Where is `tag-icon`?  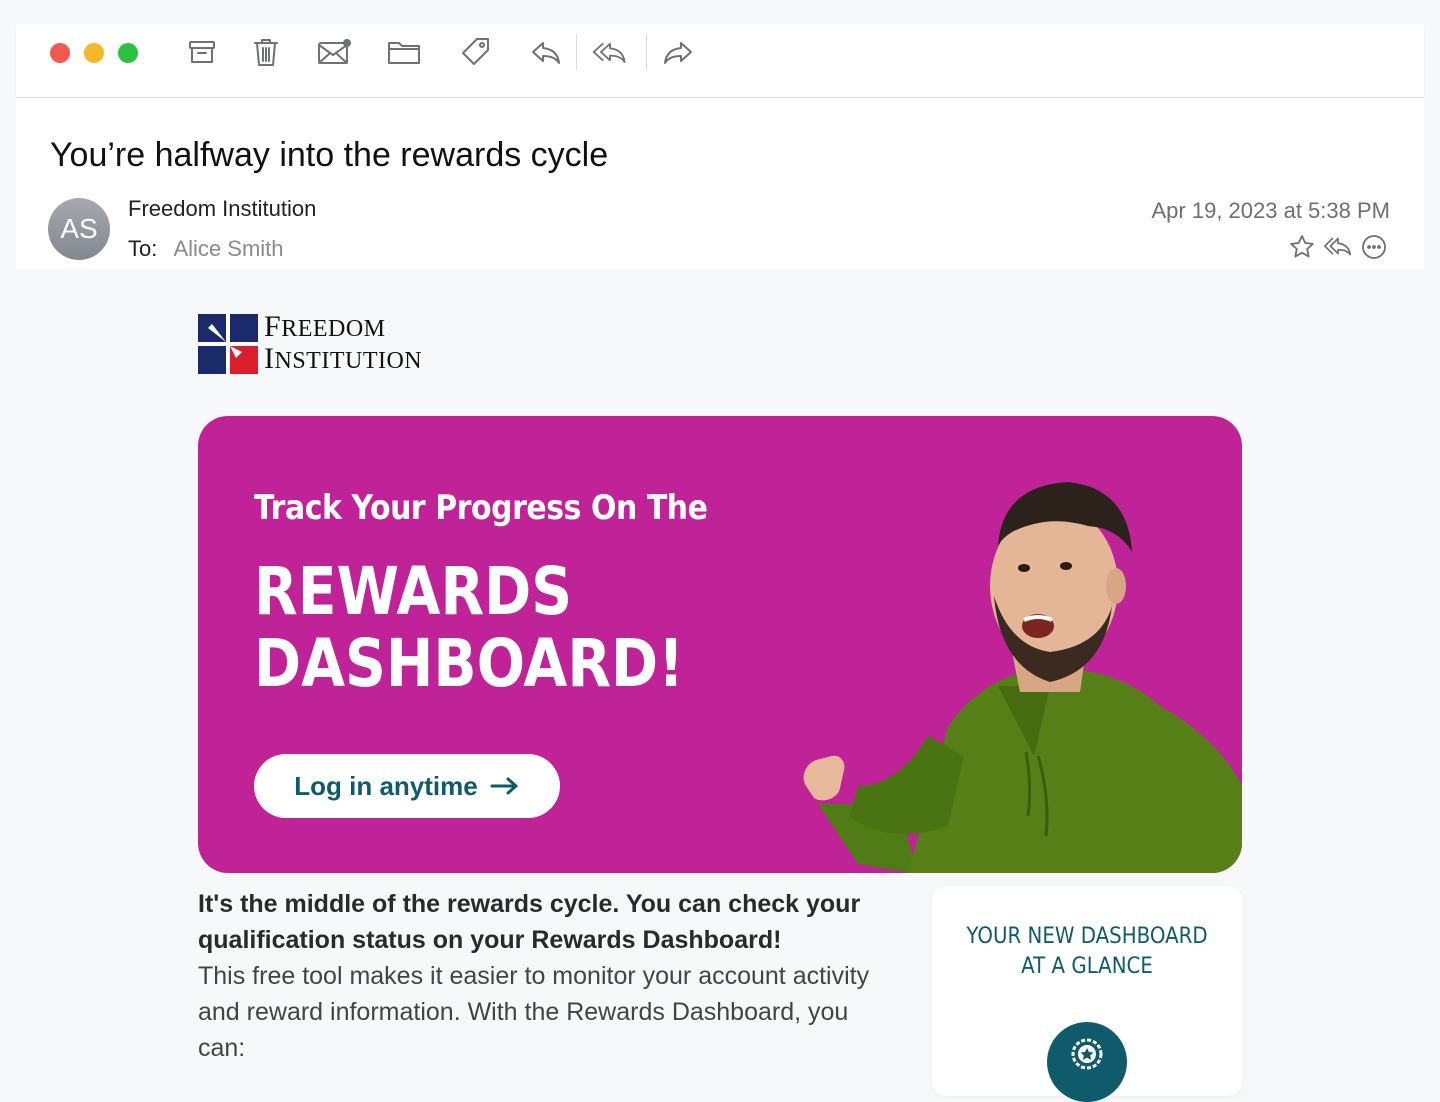 tag-icon is located at coordinates (476, 52).